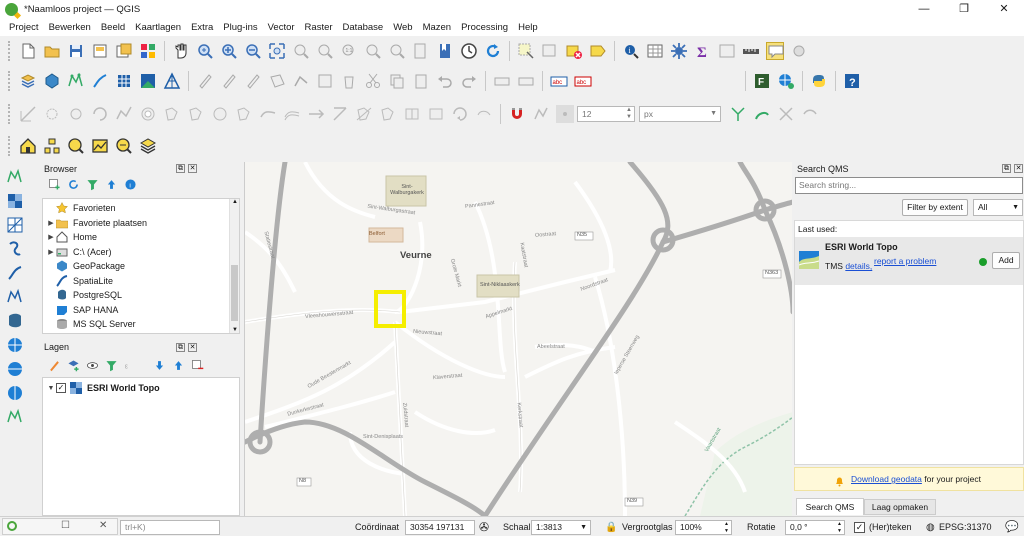  What do you see at coordinates (364, 114) in the screenshot?
I see `split-features-icon` at bounding box center [364, 114].